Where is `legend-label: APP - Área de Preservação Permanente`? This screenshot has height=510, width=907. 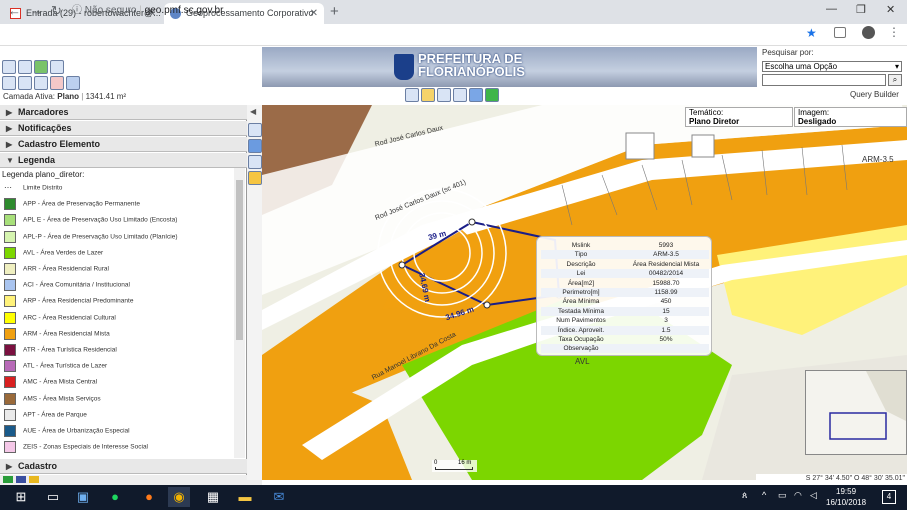 legend-label: APP - Área de Preservação Permanente is located at coordinates (81, 204).